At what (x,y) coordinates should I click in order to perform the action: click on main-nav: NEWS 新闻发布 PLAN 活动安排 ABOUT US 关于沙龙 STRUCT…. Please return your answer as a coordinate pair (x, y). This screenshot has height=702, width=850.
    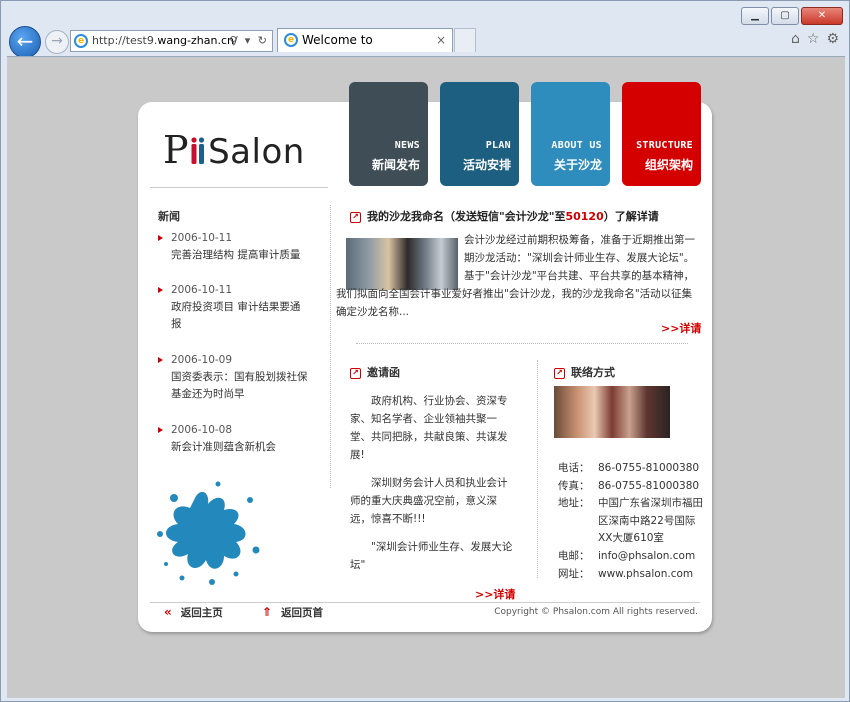
    Looking at the image, I should click on (525, 134).